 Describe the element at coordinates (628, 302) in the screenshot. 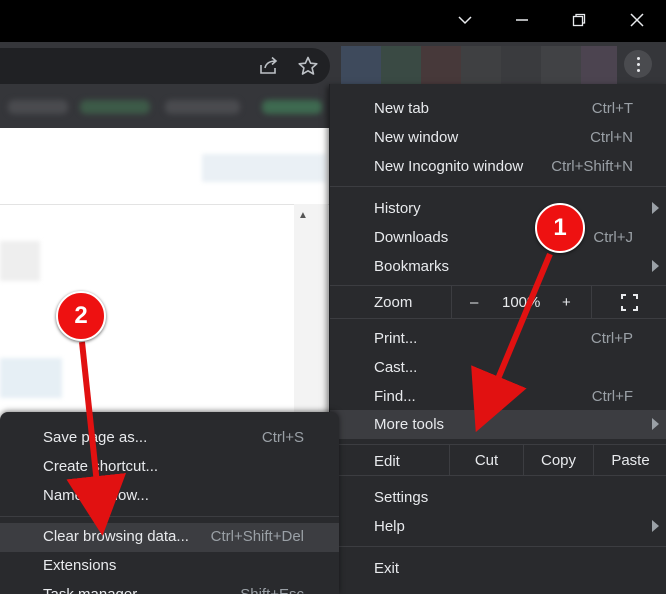

I see `fullscreen-icon` at that location.